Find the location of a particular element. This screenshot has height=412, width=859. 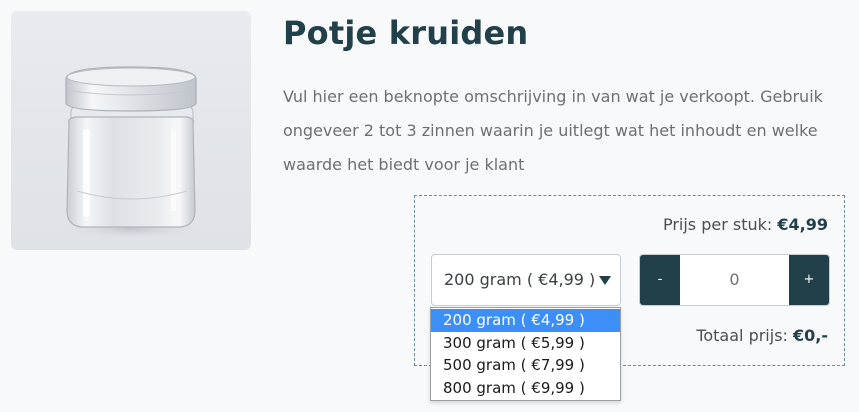

product-title: Potje kruiden is located at coordinates (406, 33).